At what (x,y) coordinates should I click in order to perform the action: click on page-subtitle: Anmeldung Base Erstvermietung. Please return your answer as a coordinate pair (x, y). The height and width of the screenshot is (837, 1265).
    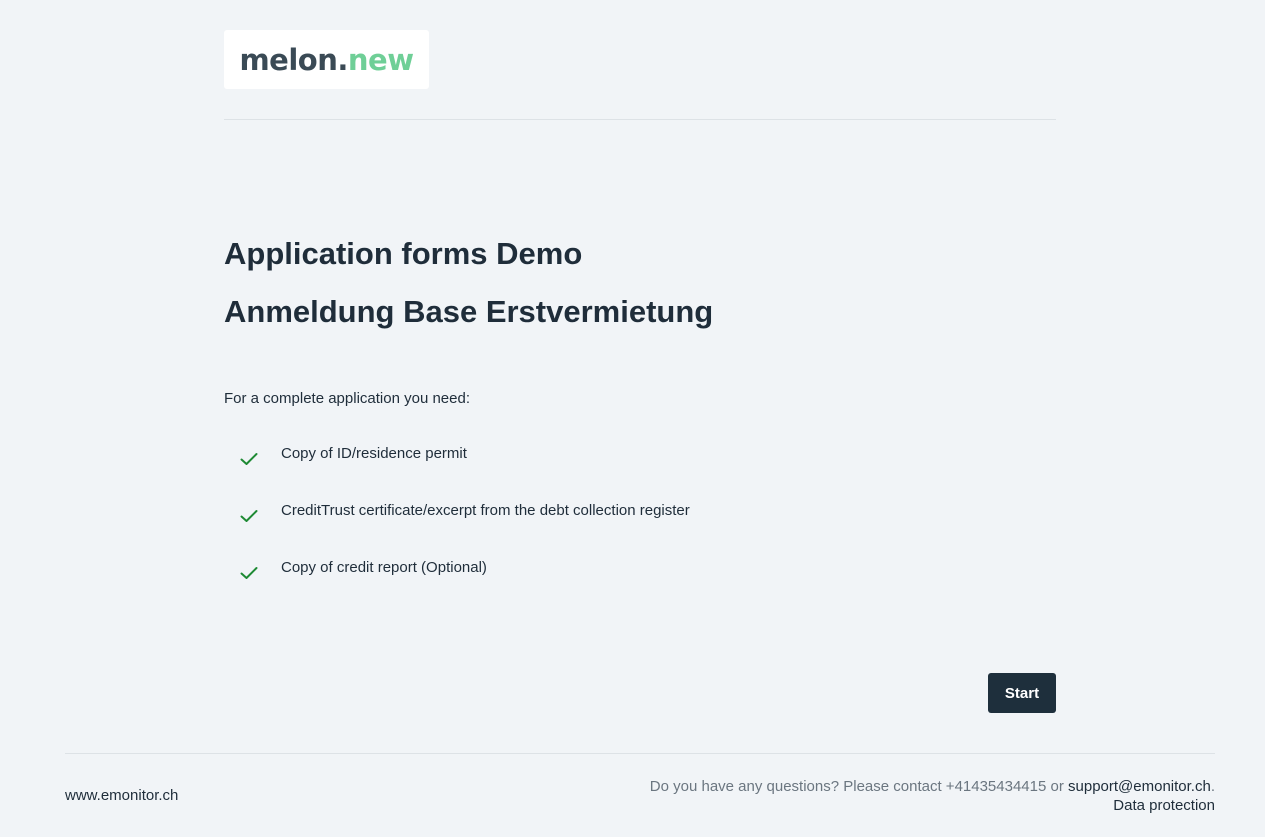
    Looking at the image, I should click on (469, 311).